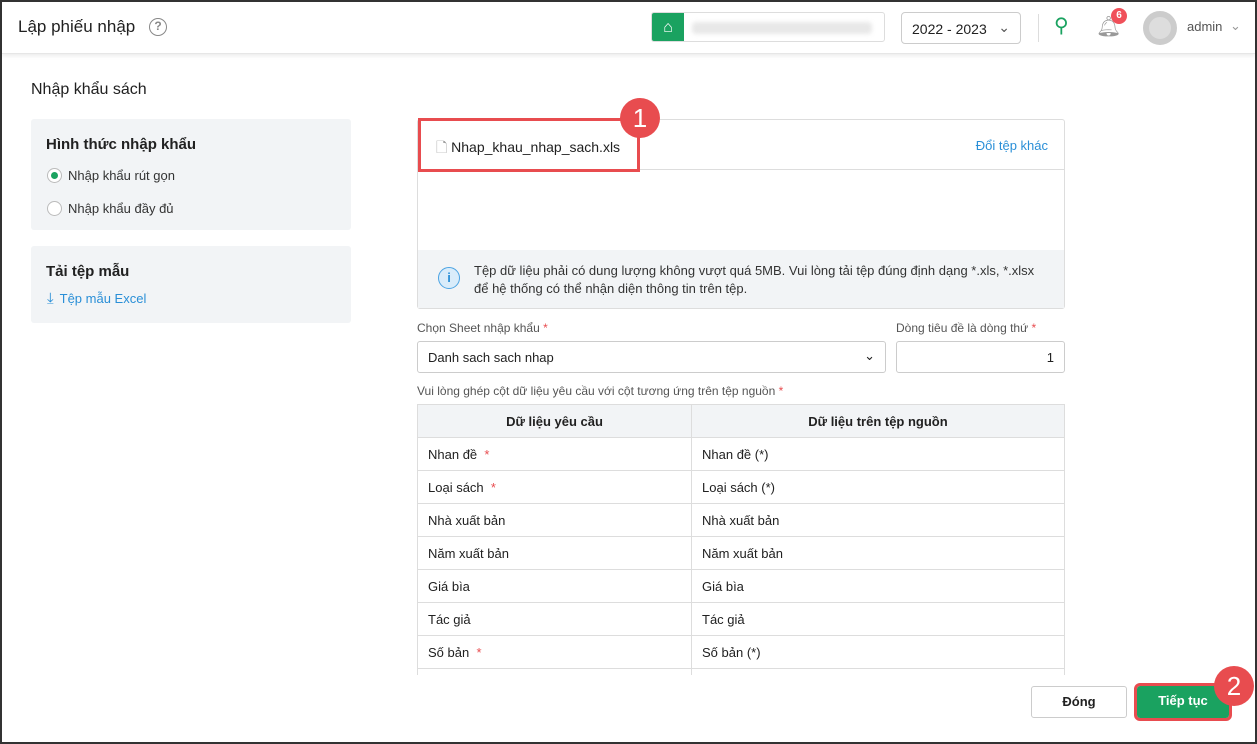 This screenshot has height=744, width=1257. What do you see at coordinates (467, 520) in the screenshot?
I see `field-name: Nhà xuất bản` at bounding box center [467, 520].